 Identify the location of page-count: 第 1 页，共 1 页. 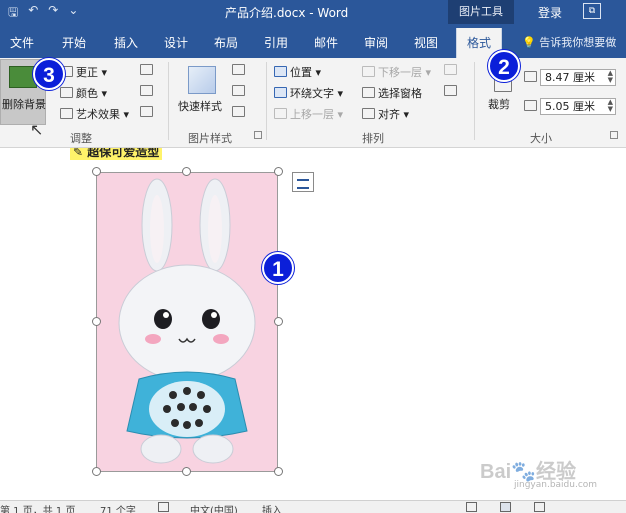
(37, 507).